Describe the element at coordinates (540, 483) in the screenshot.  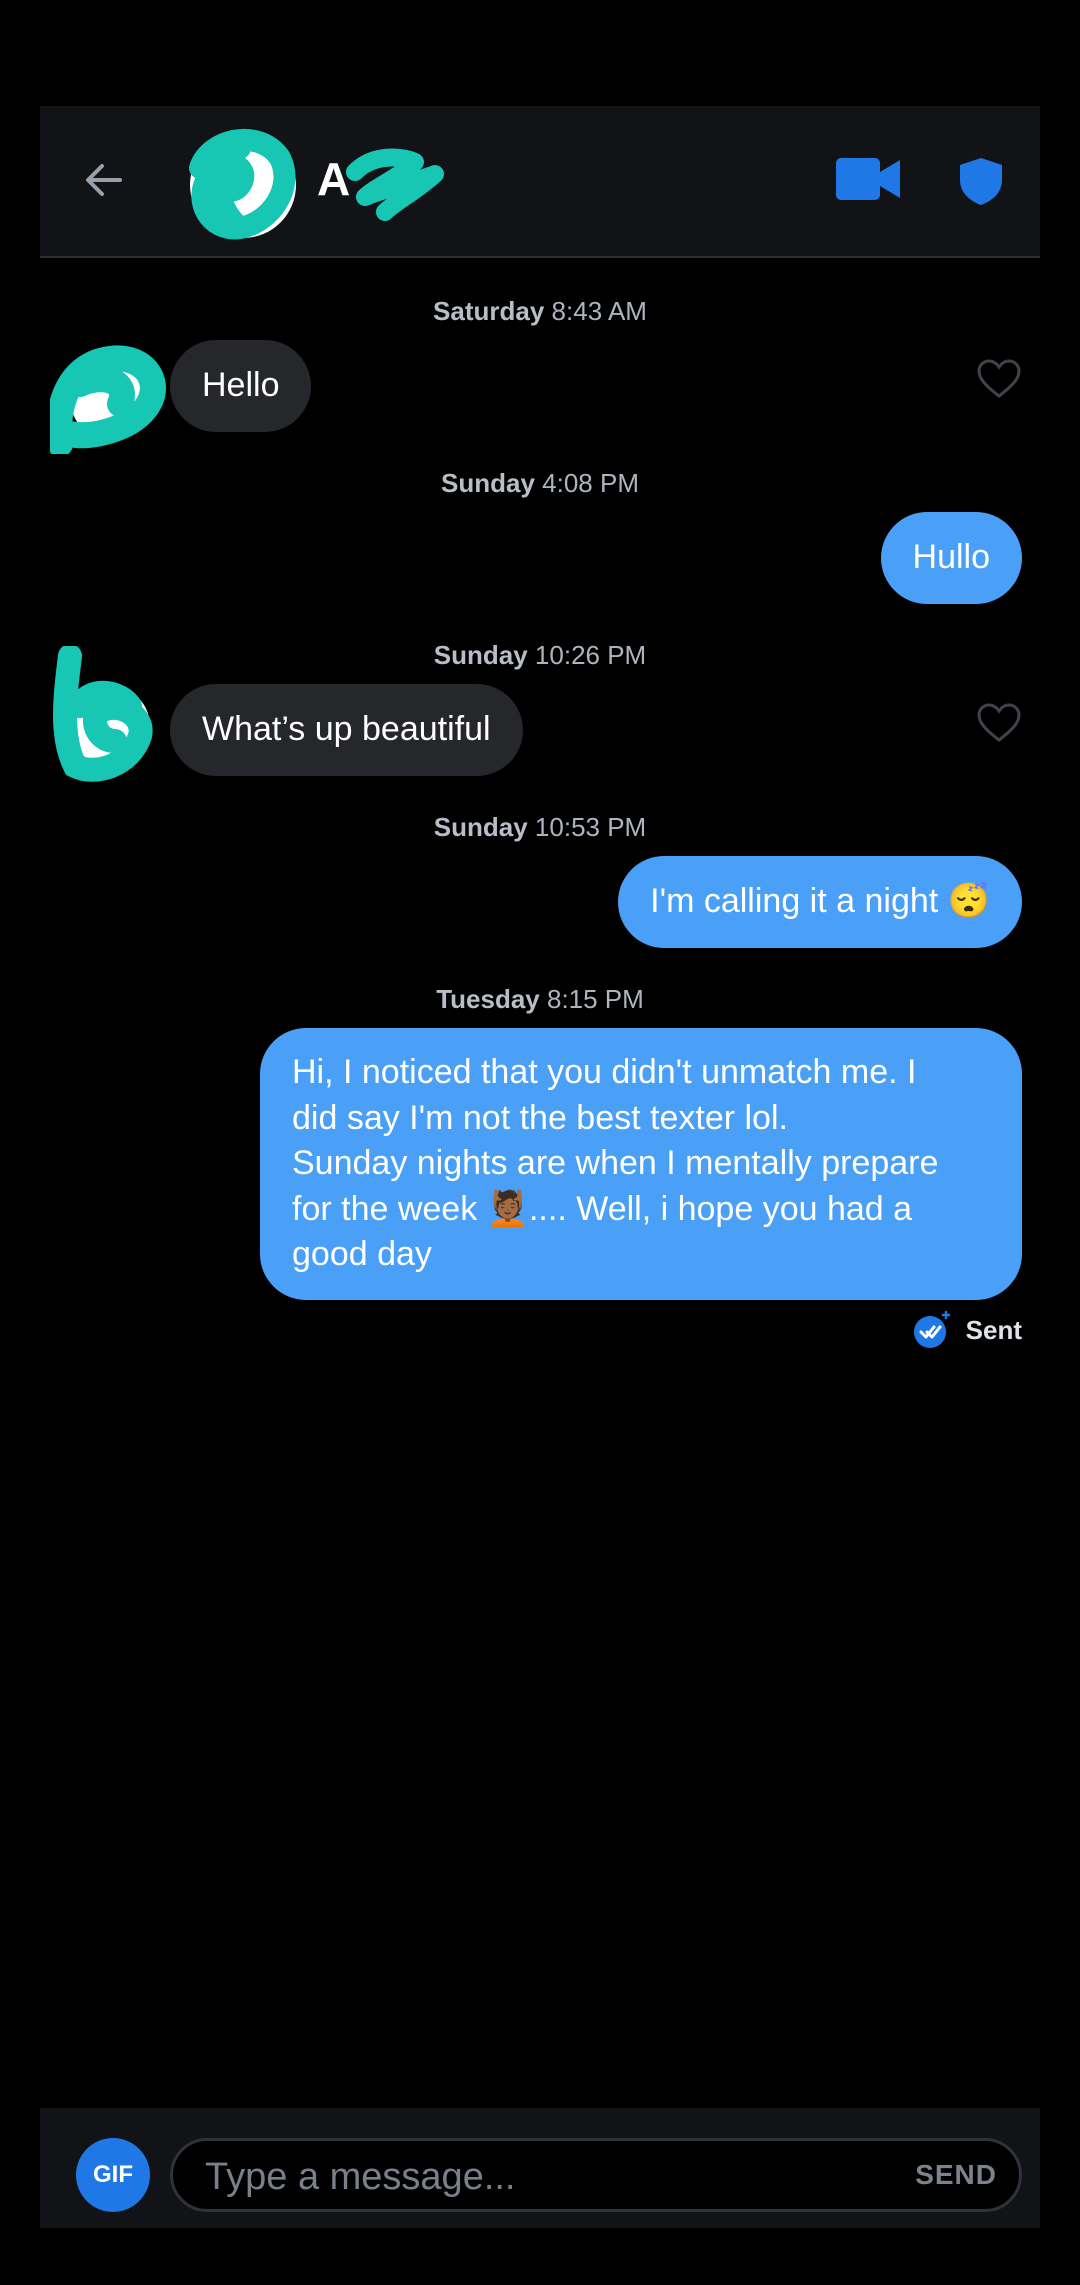
I see `timestamp: Sunday 4:08 PM` at that location.